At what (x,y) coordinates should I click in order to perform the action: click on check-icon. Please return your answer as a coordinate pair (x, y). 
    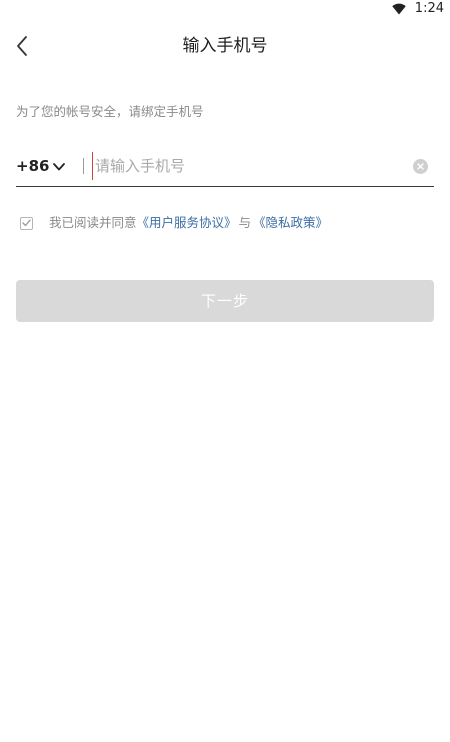
    Looking at the image, I should click on (26, 223).